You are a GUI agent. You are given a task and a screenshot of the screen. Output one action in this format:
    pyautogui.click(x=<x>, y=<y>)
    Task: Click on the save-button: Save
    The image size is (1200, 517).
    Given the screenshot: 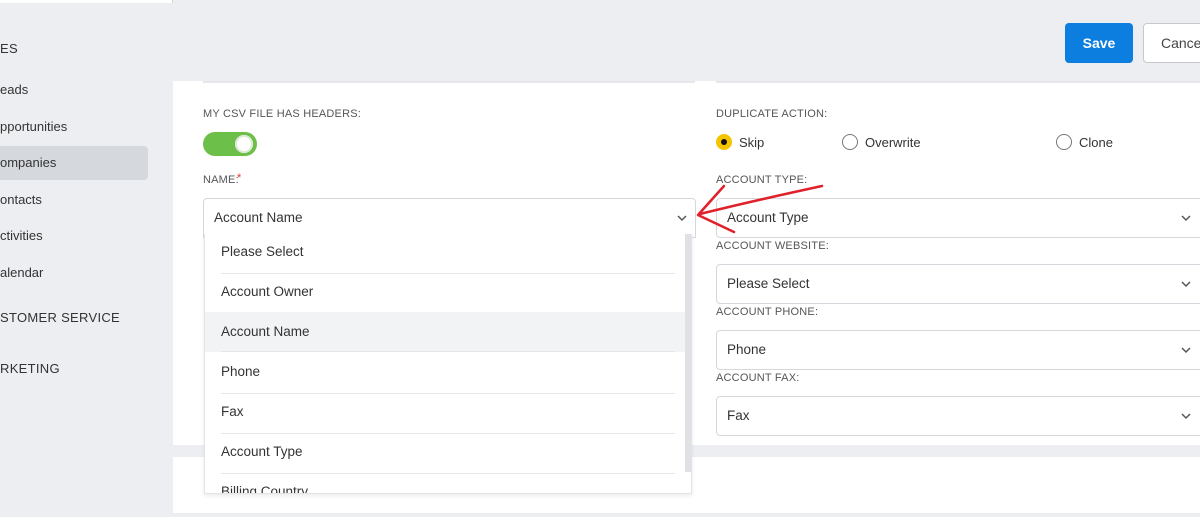 What is the action you would take?
    pyautogui.click(x=1099, y=43)
    